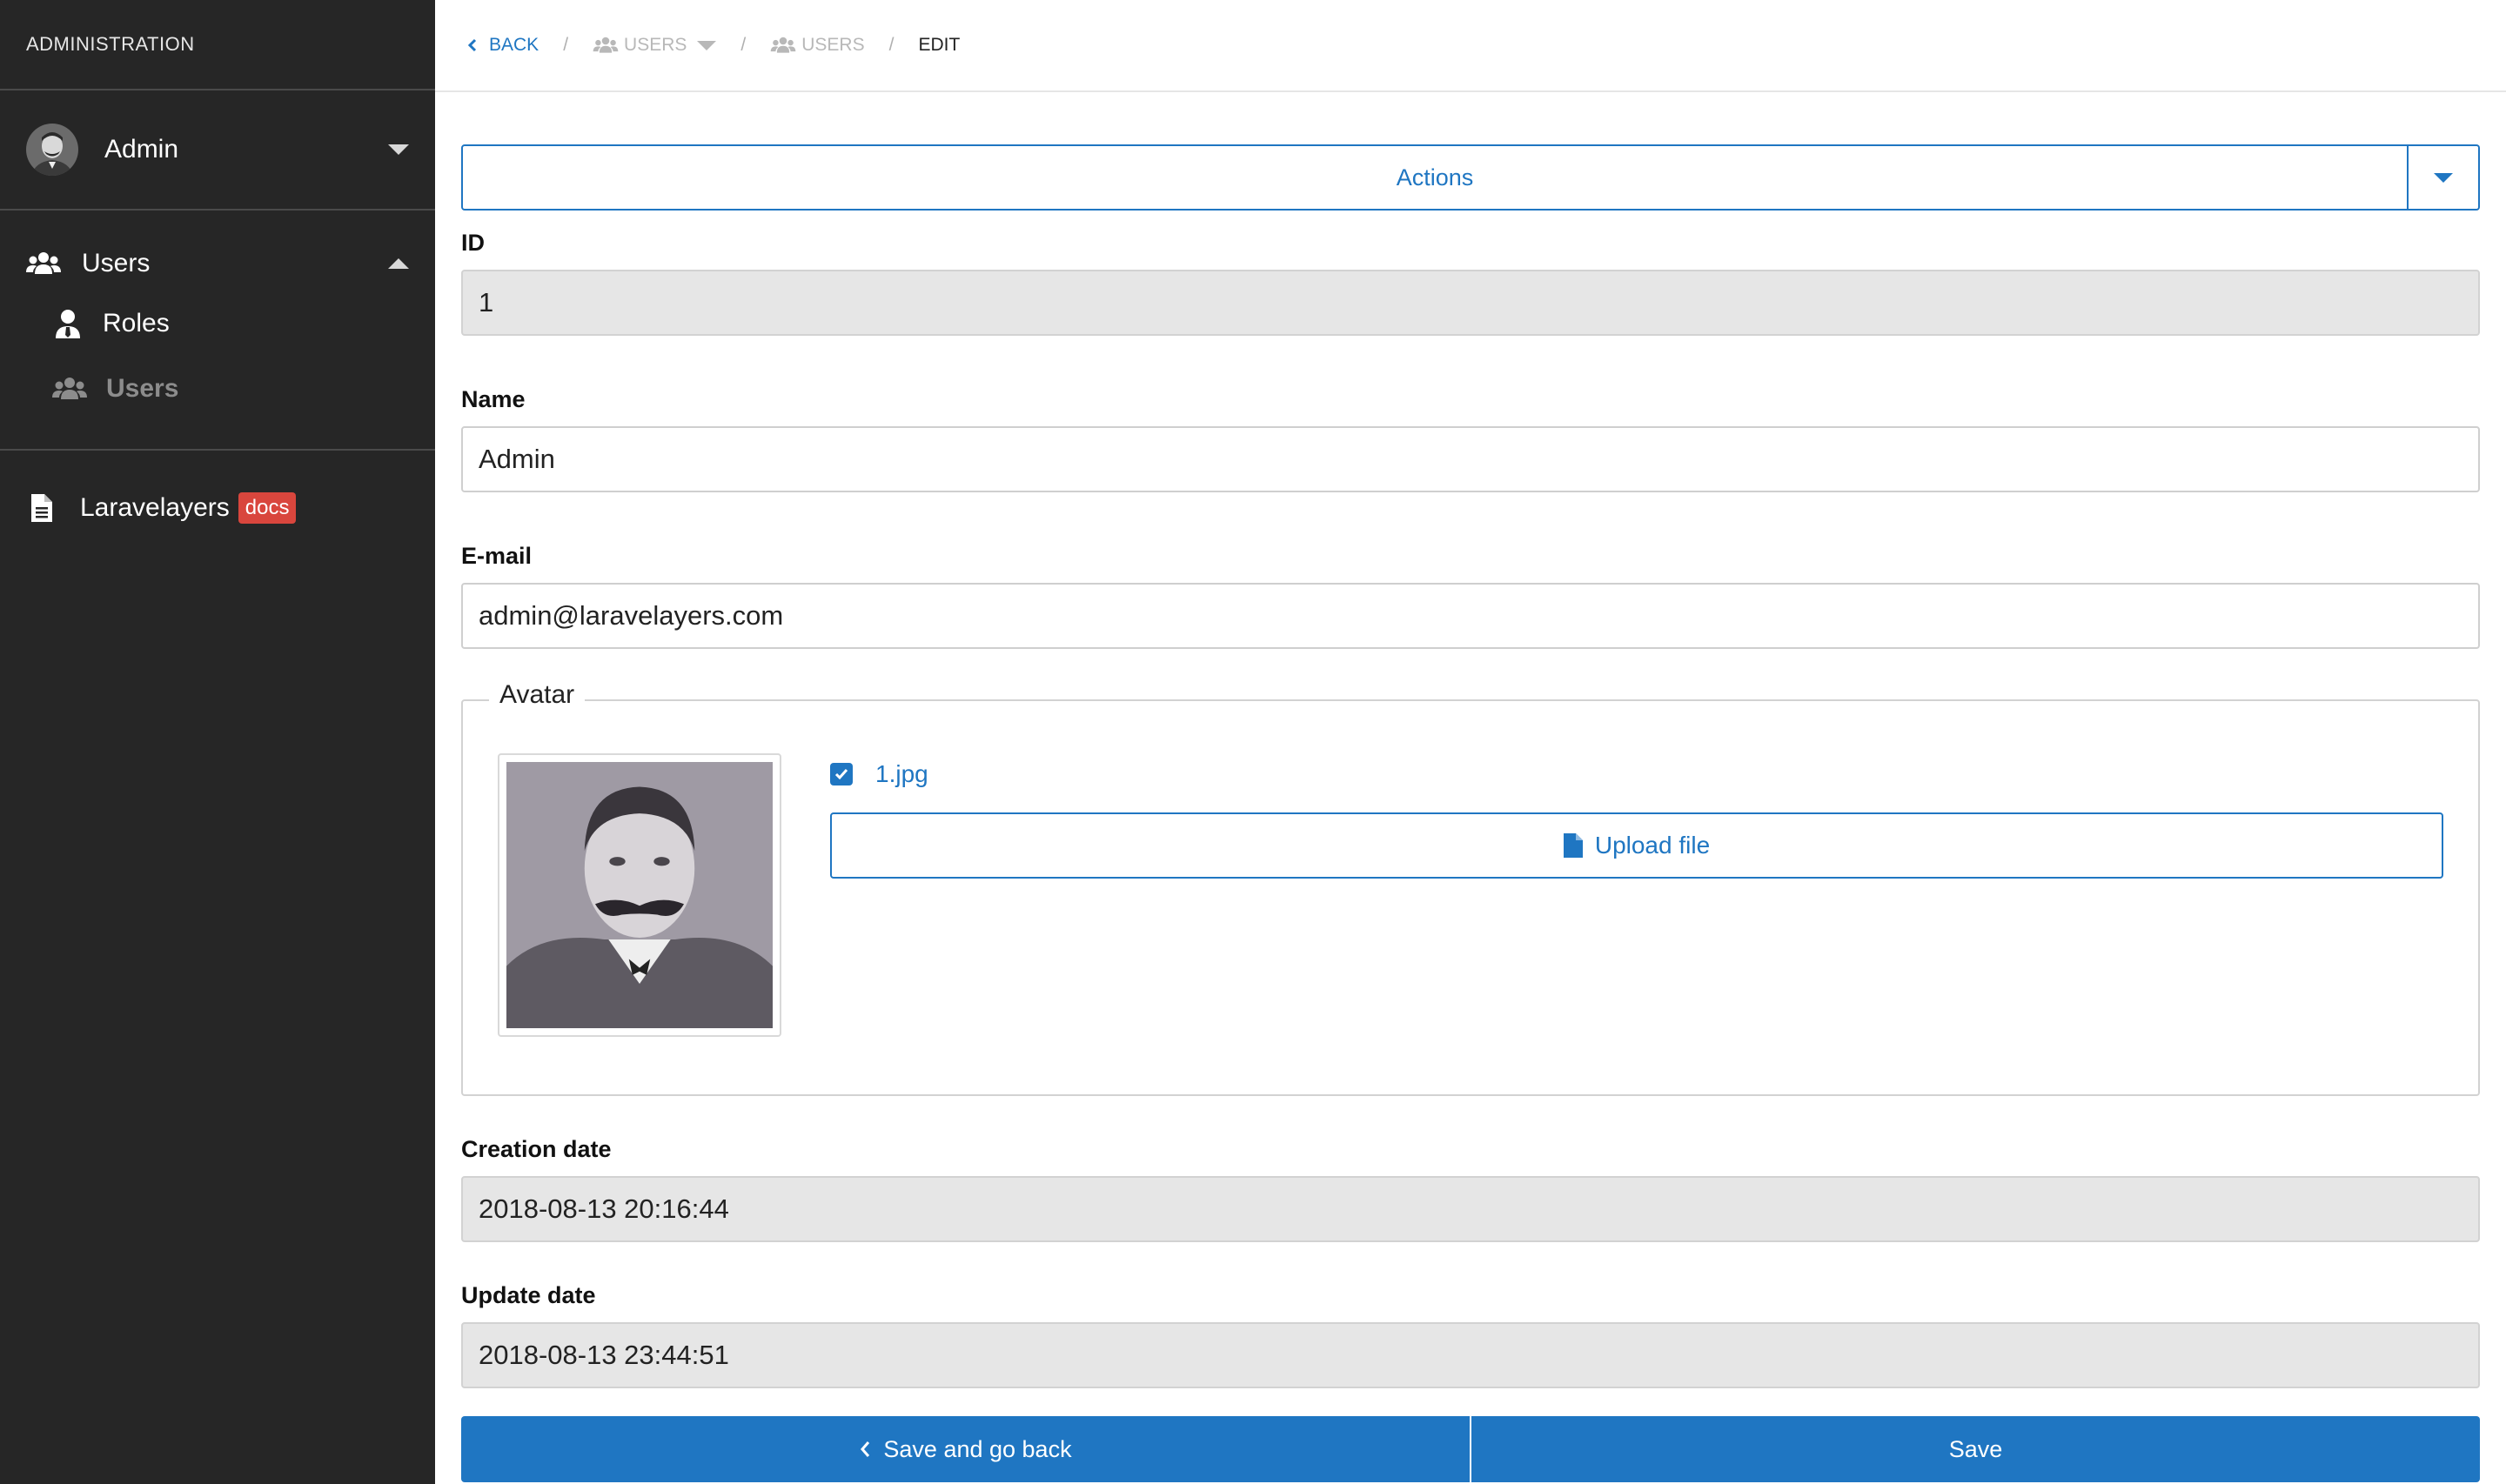  Describe the element at coordinates (528, 1295) in the screenshot. I see `update-date-label: Update date` at that location.